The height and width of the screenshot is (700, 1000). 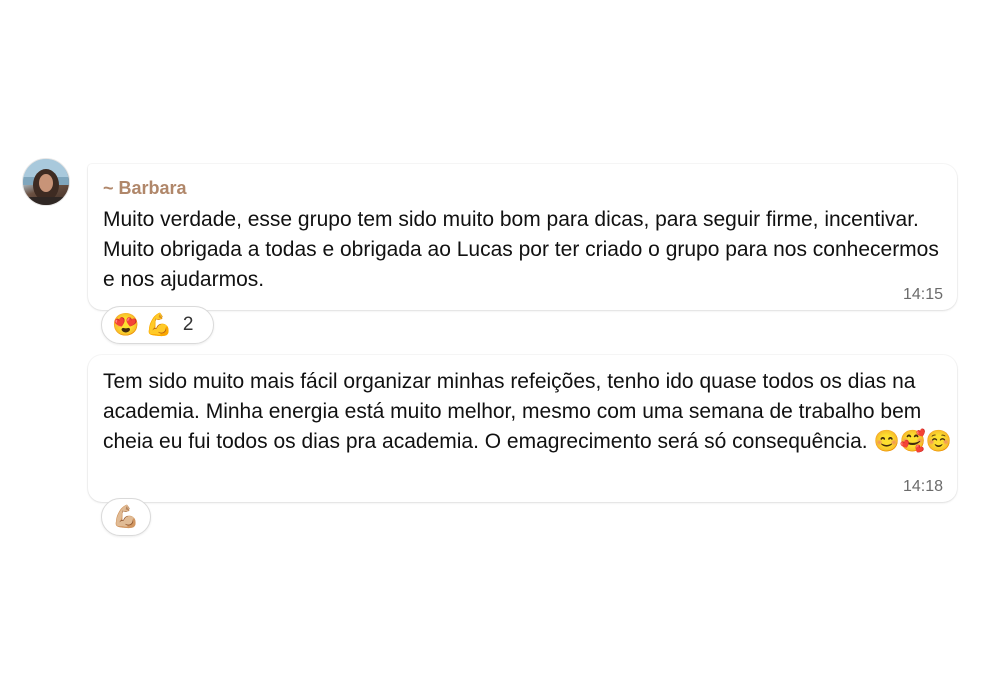 I want to click on flexed-biceps-emoji: 💪🏼, so click(x=126, y=516).